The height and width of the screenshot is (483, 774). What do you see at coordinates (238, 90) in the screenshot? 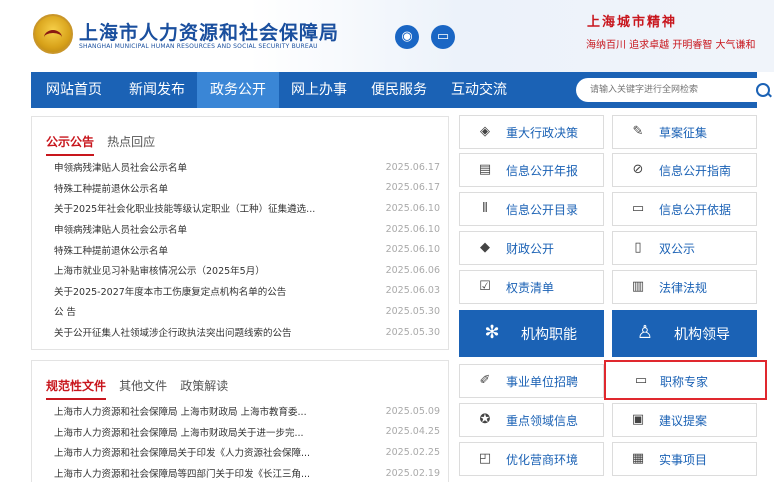
I see `nav-gov-affairs: 政务公开` at bounding box center [238, 90].